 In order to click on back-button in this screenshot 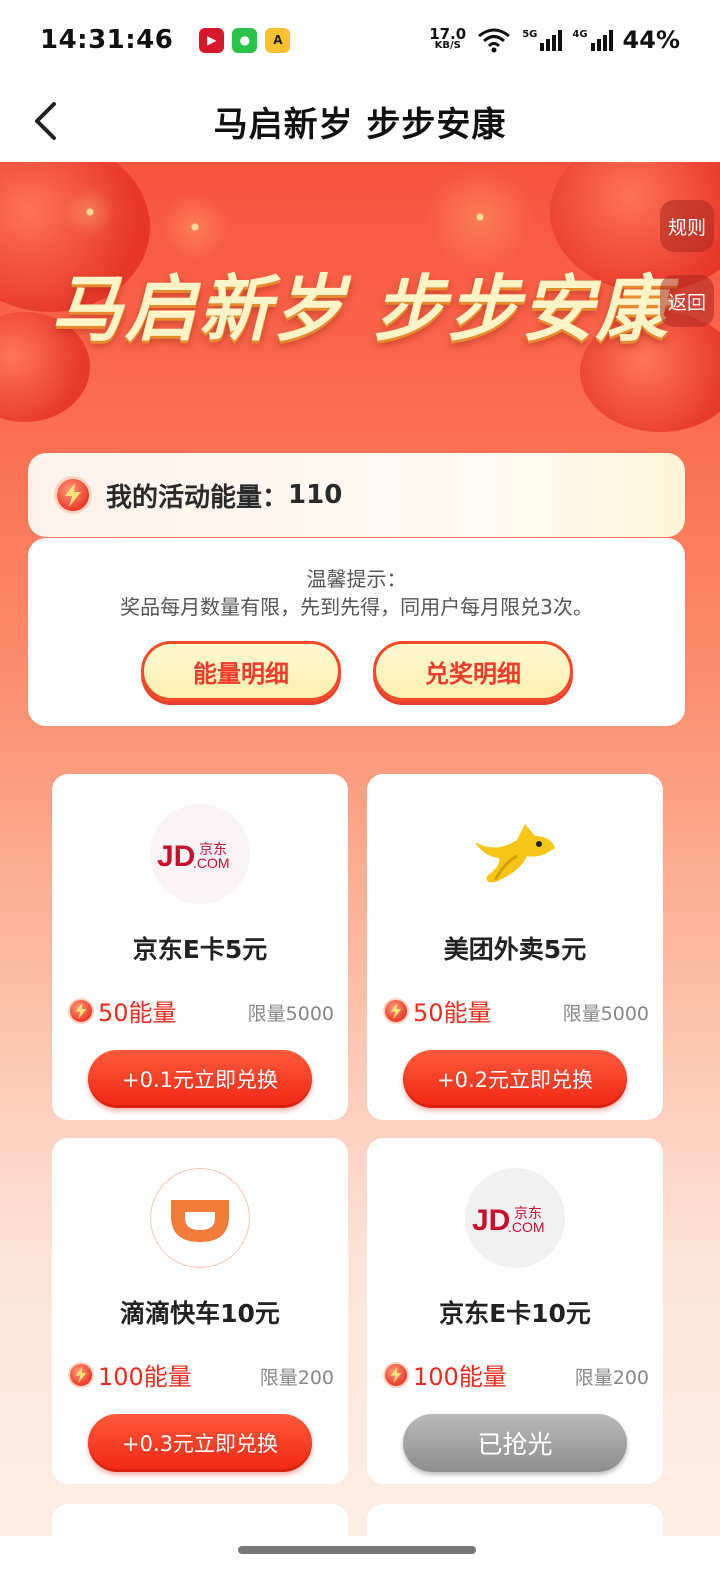, I will do `click(45, 121)`.